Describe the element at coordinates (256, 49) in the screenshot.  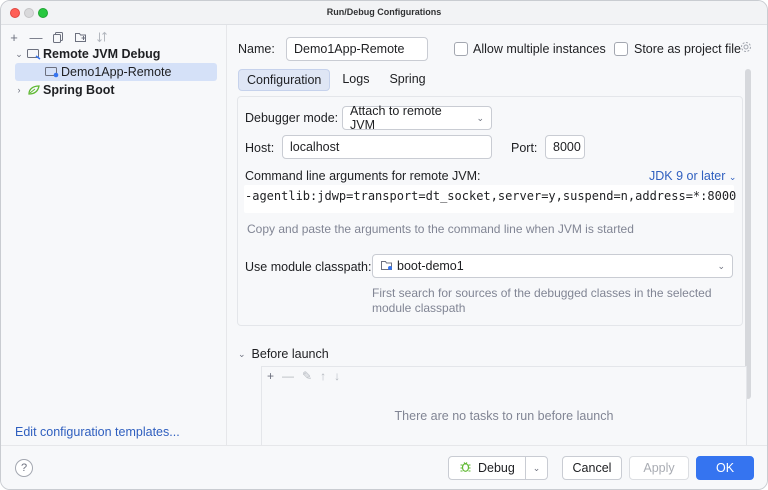
I see `name-label: Name:` at that location.